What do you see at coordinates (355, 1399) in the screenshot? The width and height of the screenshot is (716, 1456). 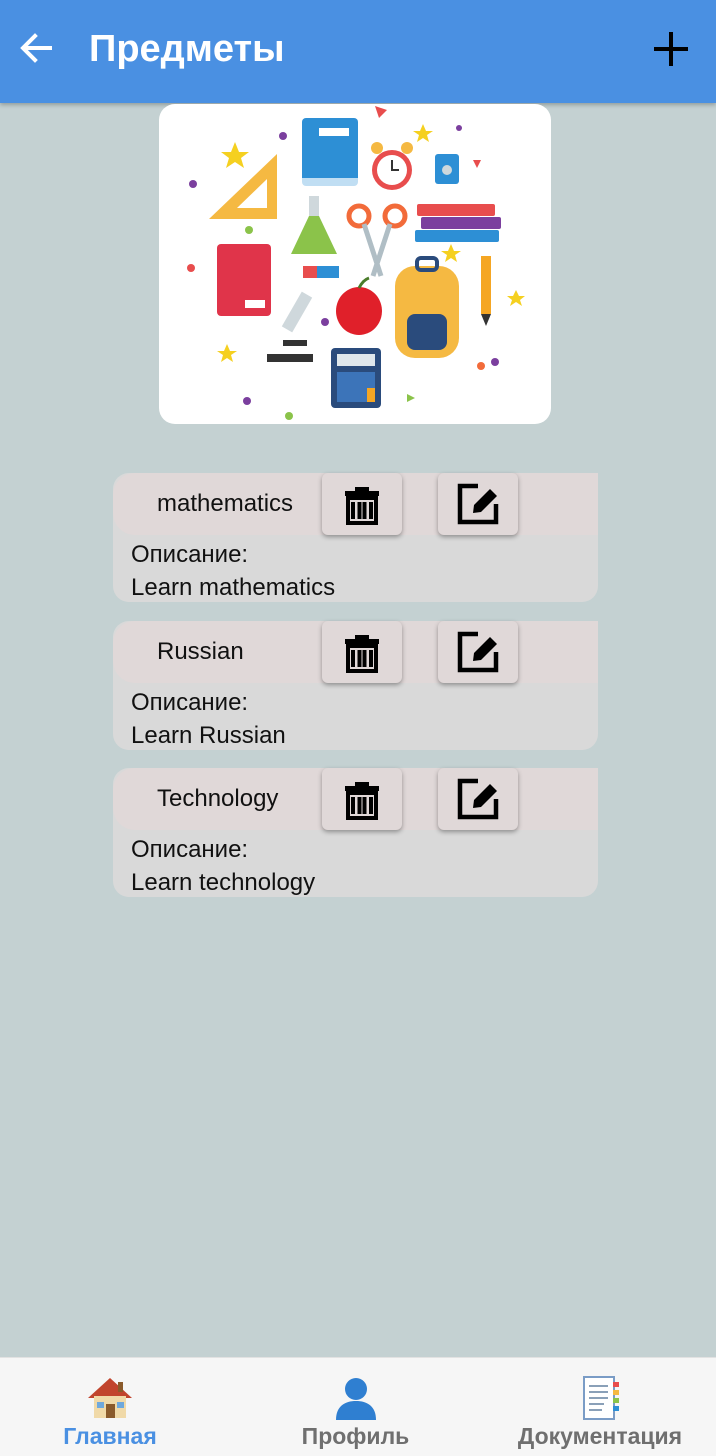 I see `user-icon` at bounding box center [355, 1399].